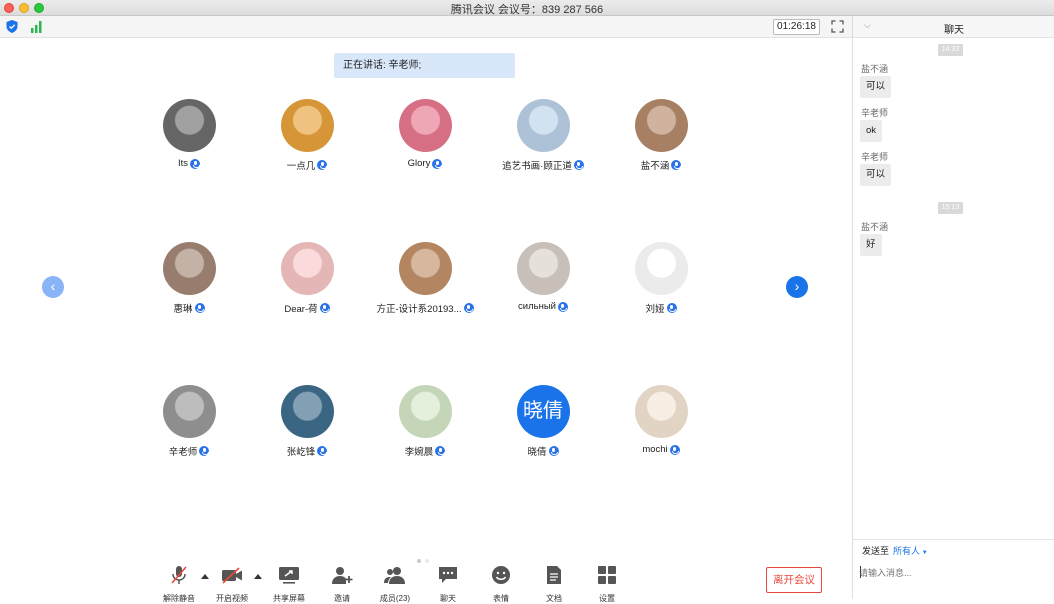  I want to click on send-to-target: 所有人, so click(906, 551).